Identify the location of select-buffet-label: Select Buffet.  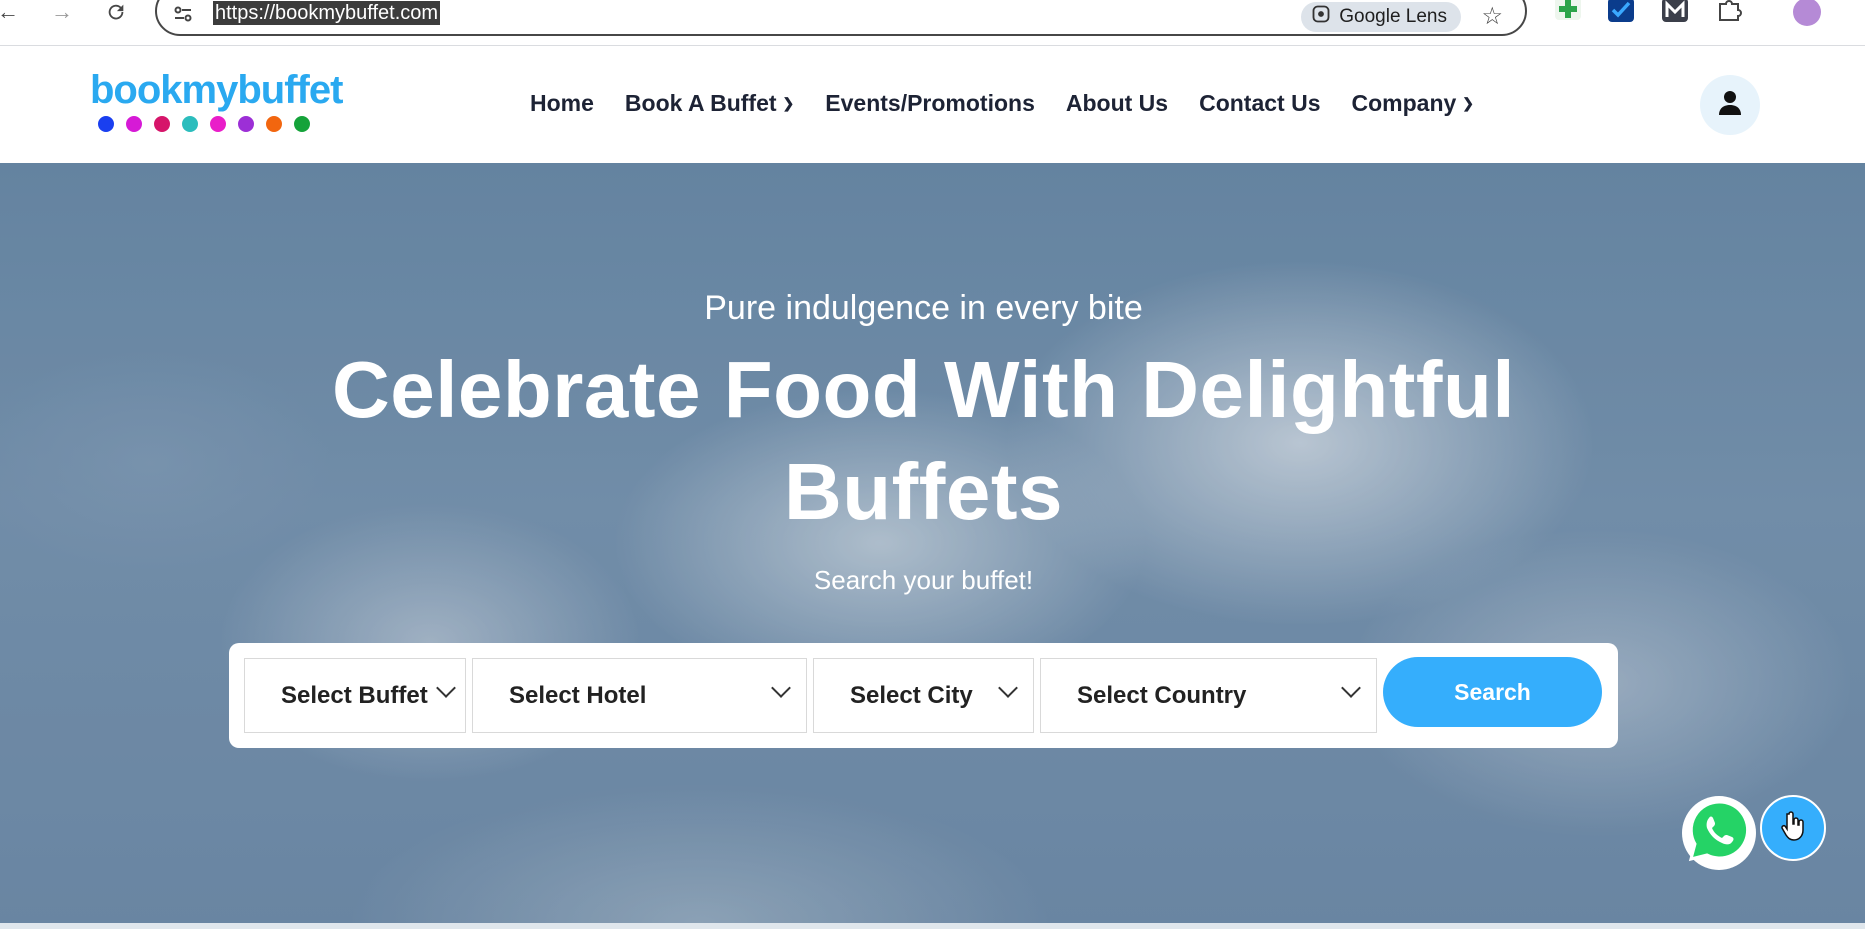
(354, 695).